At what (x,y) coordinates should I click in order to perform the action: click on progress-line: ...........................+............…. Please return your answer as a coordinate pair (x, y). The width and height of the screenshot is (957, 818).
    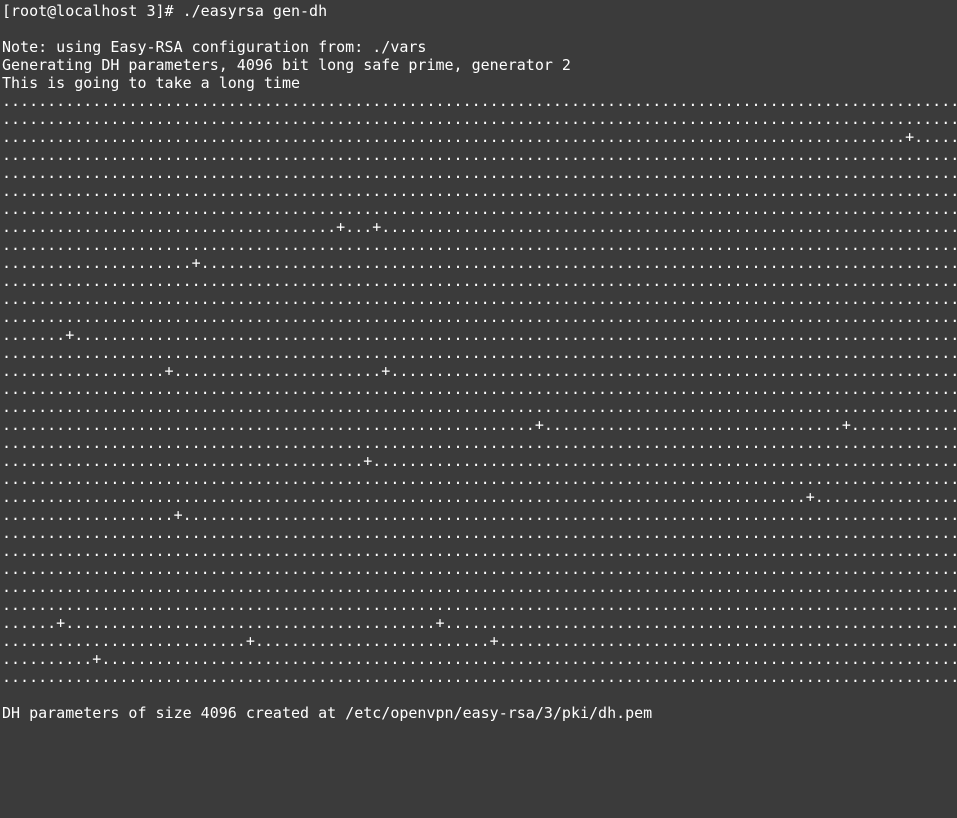
    Looking at the image, I should click on (479, 641).